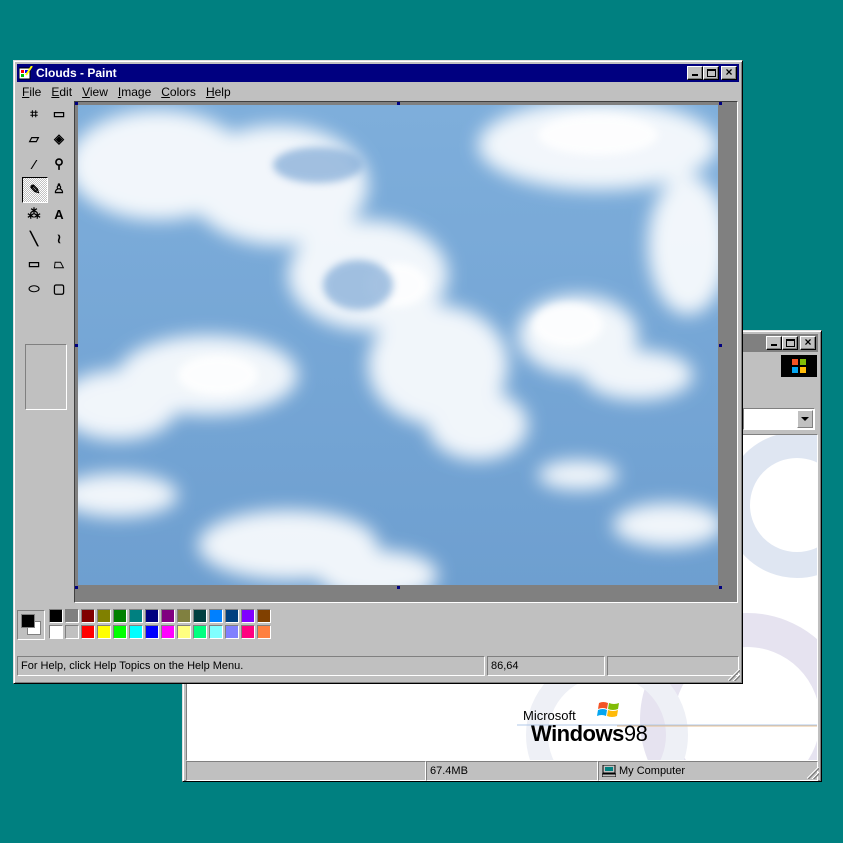  What do you see at coordinates (593, 725) in the screenshot?
I see `windows98-logo: Microsoft Windows98` at bounding box center [593, 725].